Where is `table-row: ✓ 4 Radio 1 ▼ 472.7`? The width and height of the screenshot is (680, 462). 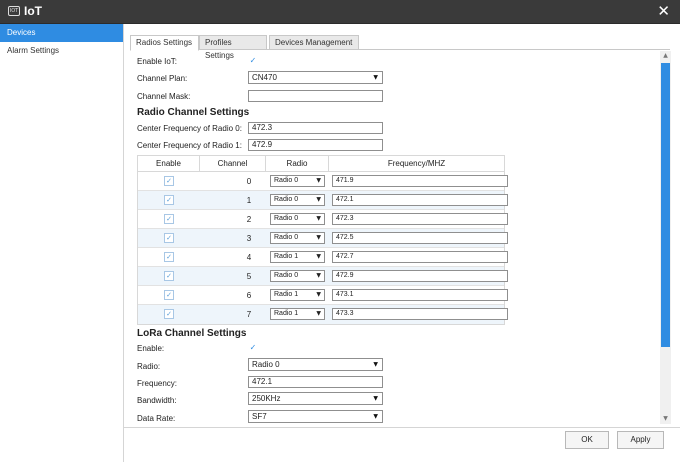
table-row: ✓ 4 Radio 1 ▼ 472.7 is located at coordinates (323, 257).